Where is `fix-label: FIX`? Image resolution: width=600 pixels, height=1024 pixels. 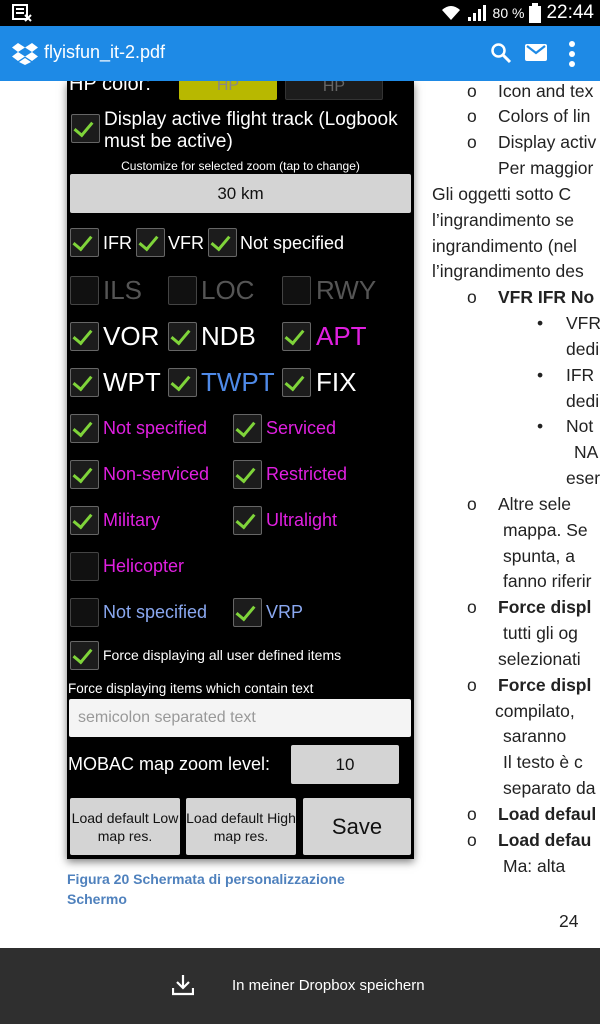
fix-label: FIX is located at coordinates (336, 382).